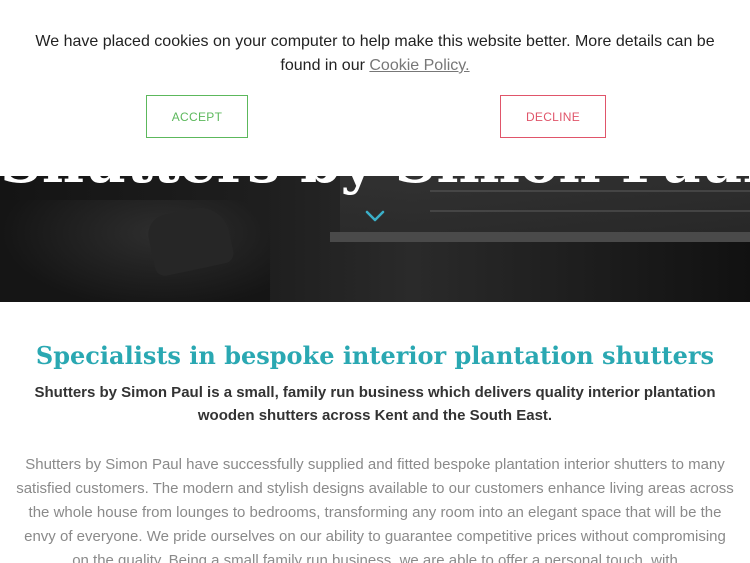  I want to click on cookie-policy-link: Cookie Policy., so click(419, 65).